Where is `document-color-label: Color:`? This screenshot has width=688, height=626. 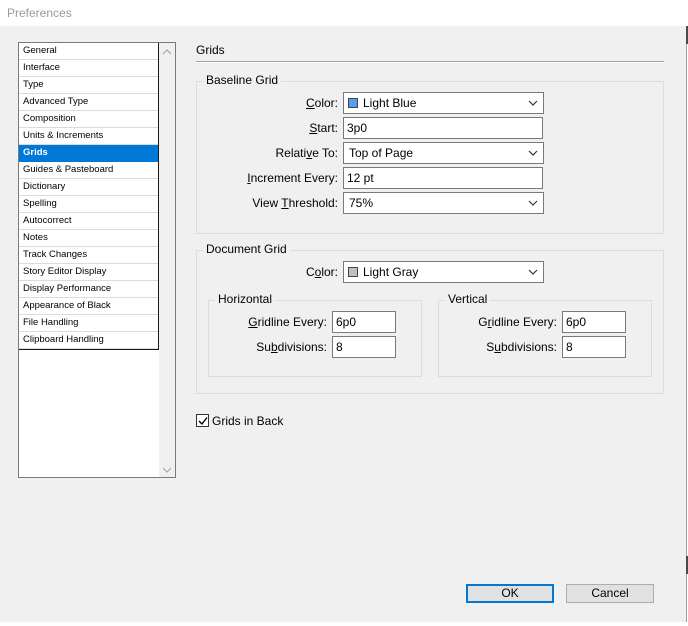 document-color-label: Color: is located at coordinates (321, 272).